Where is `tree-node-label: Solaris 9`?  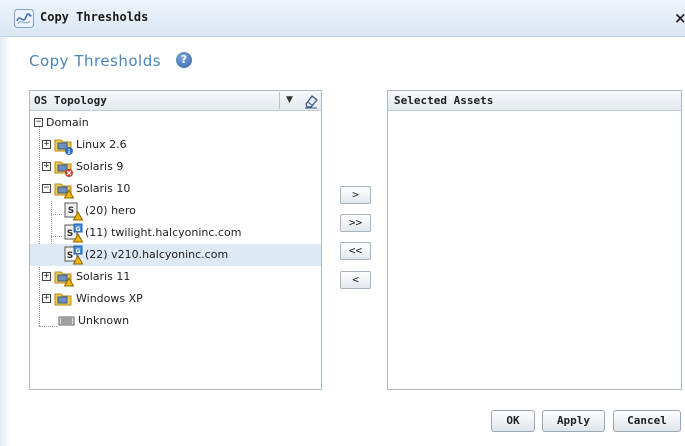
tree-node-label: Solaris 9 is located at coordinates (100, 166).